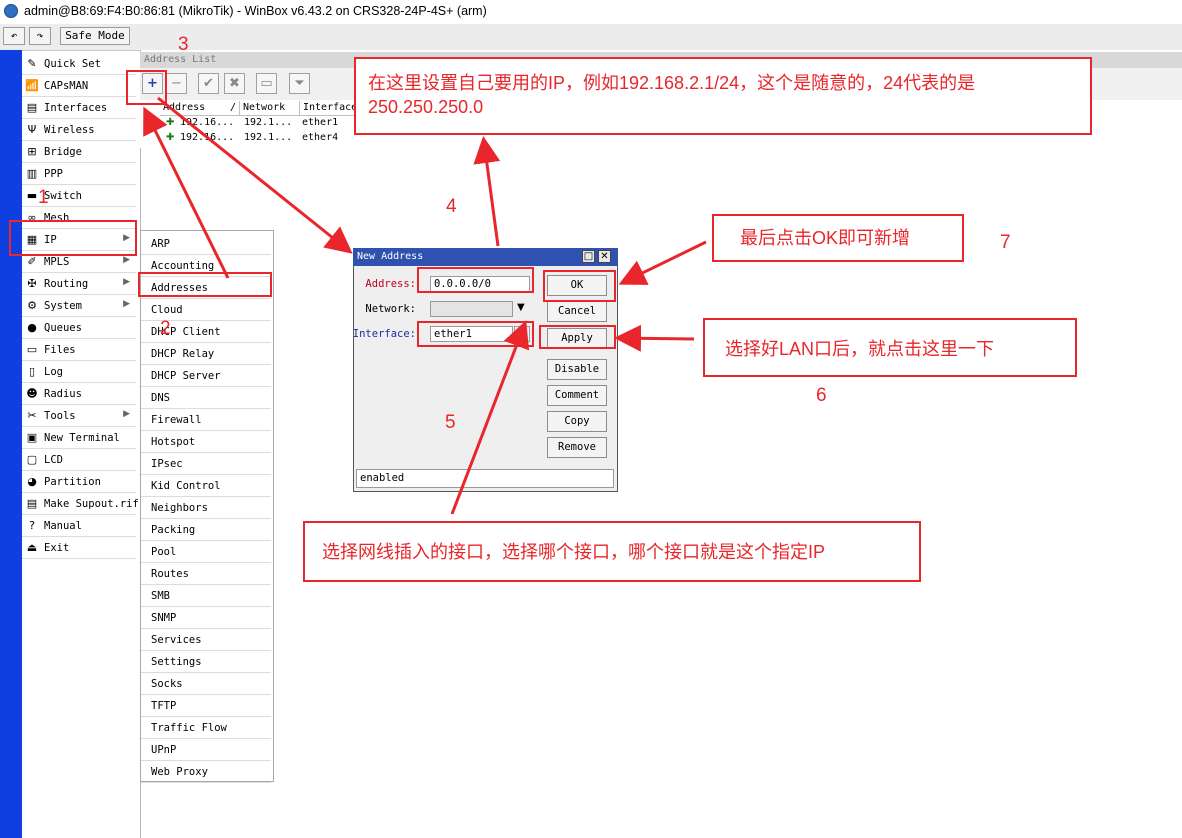 This screenshot has width=1182, height=838. Describe the element at coordinates (390, 284) in the screenshot. I see `address-label: Address:` at that location.